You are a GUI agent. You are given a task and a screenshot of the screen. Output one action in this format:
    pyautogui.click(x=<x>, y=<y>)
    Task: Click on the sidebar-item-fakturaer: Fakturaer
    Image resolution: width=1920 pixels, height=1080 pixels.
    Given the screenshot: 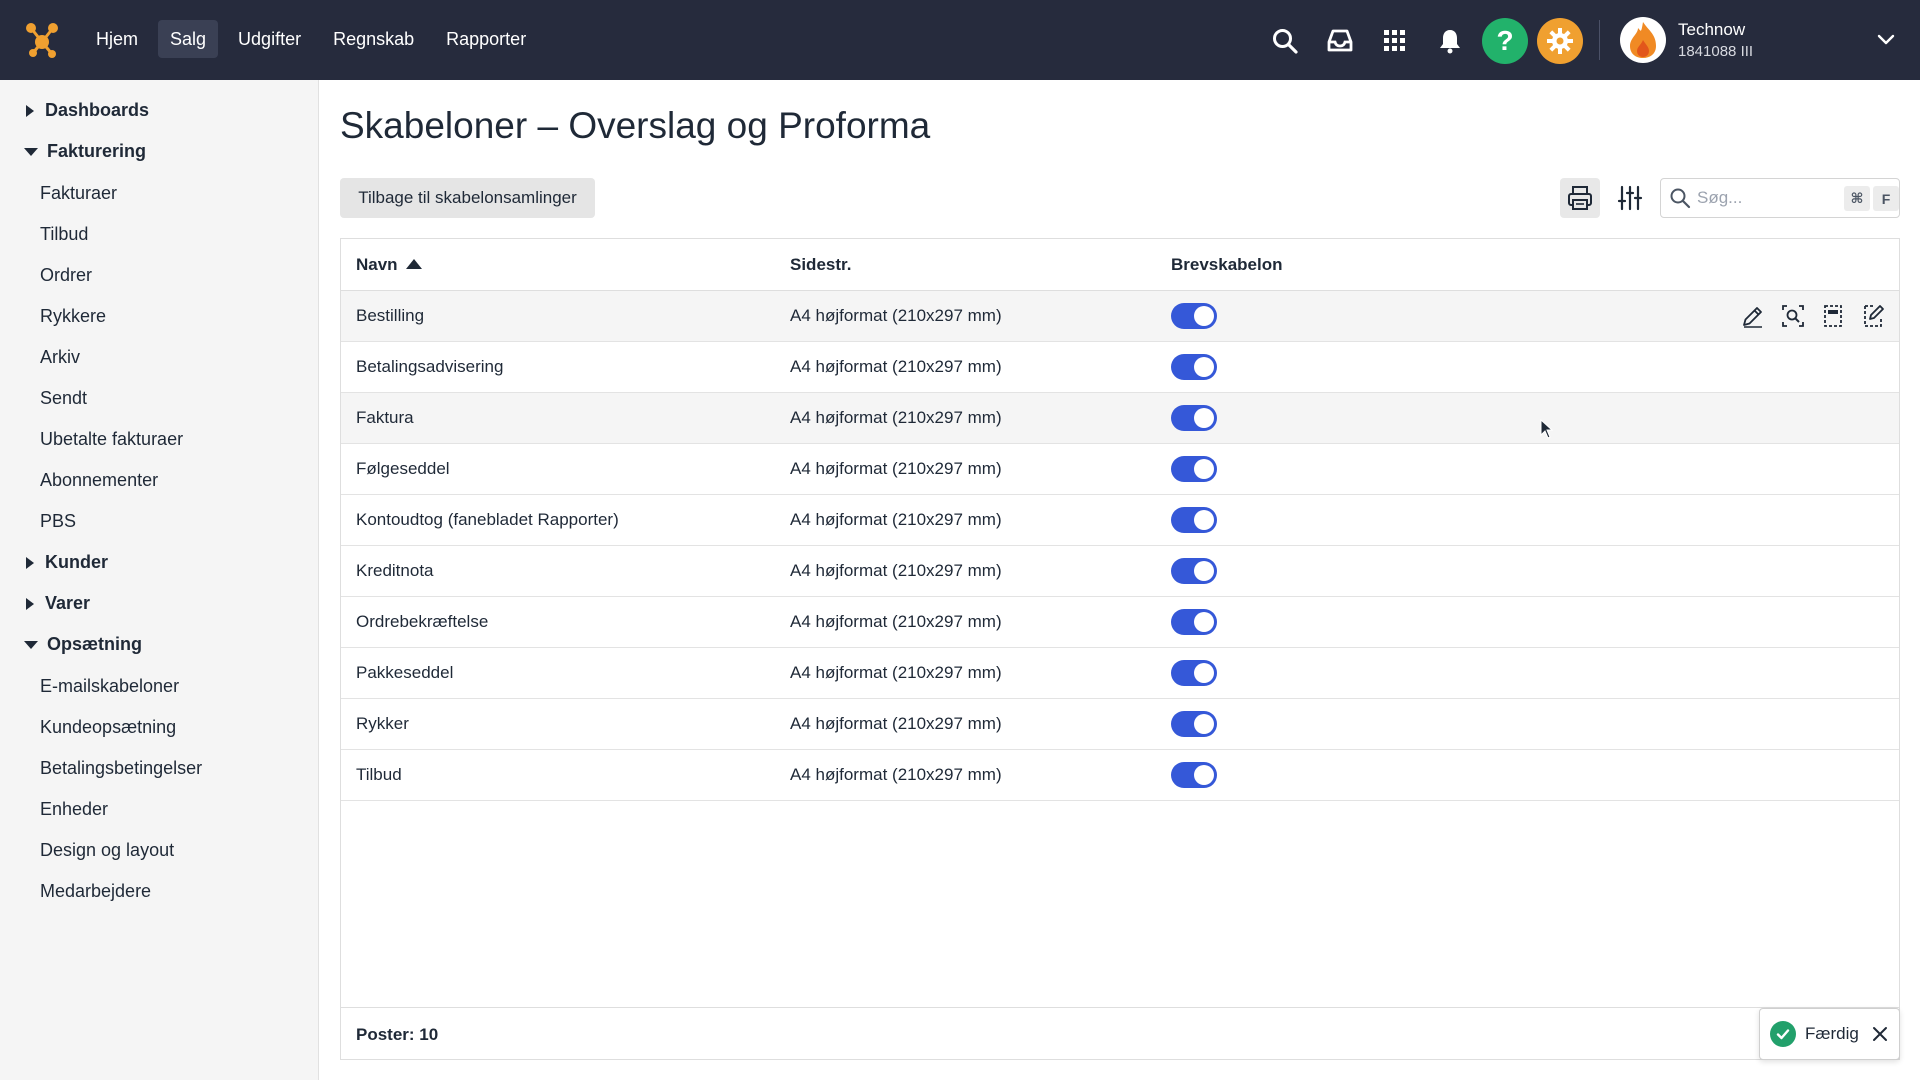 What is the action you would take?
    pyautogui.click(x=78, y=193)
    